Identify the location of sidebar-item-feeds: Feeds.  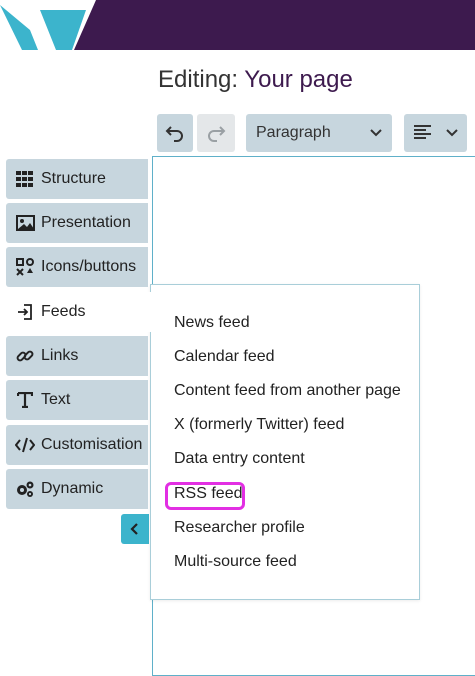
(81, 312).